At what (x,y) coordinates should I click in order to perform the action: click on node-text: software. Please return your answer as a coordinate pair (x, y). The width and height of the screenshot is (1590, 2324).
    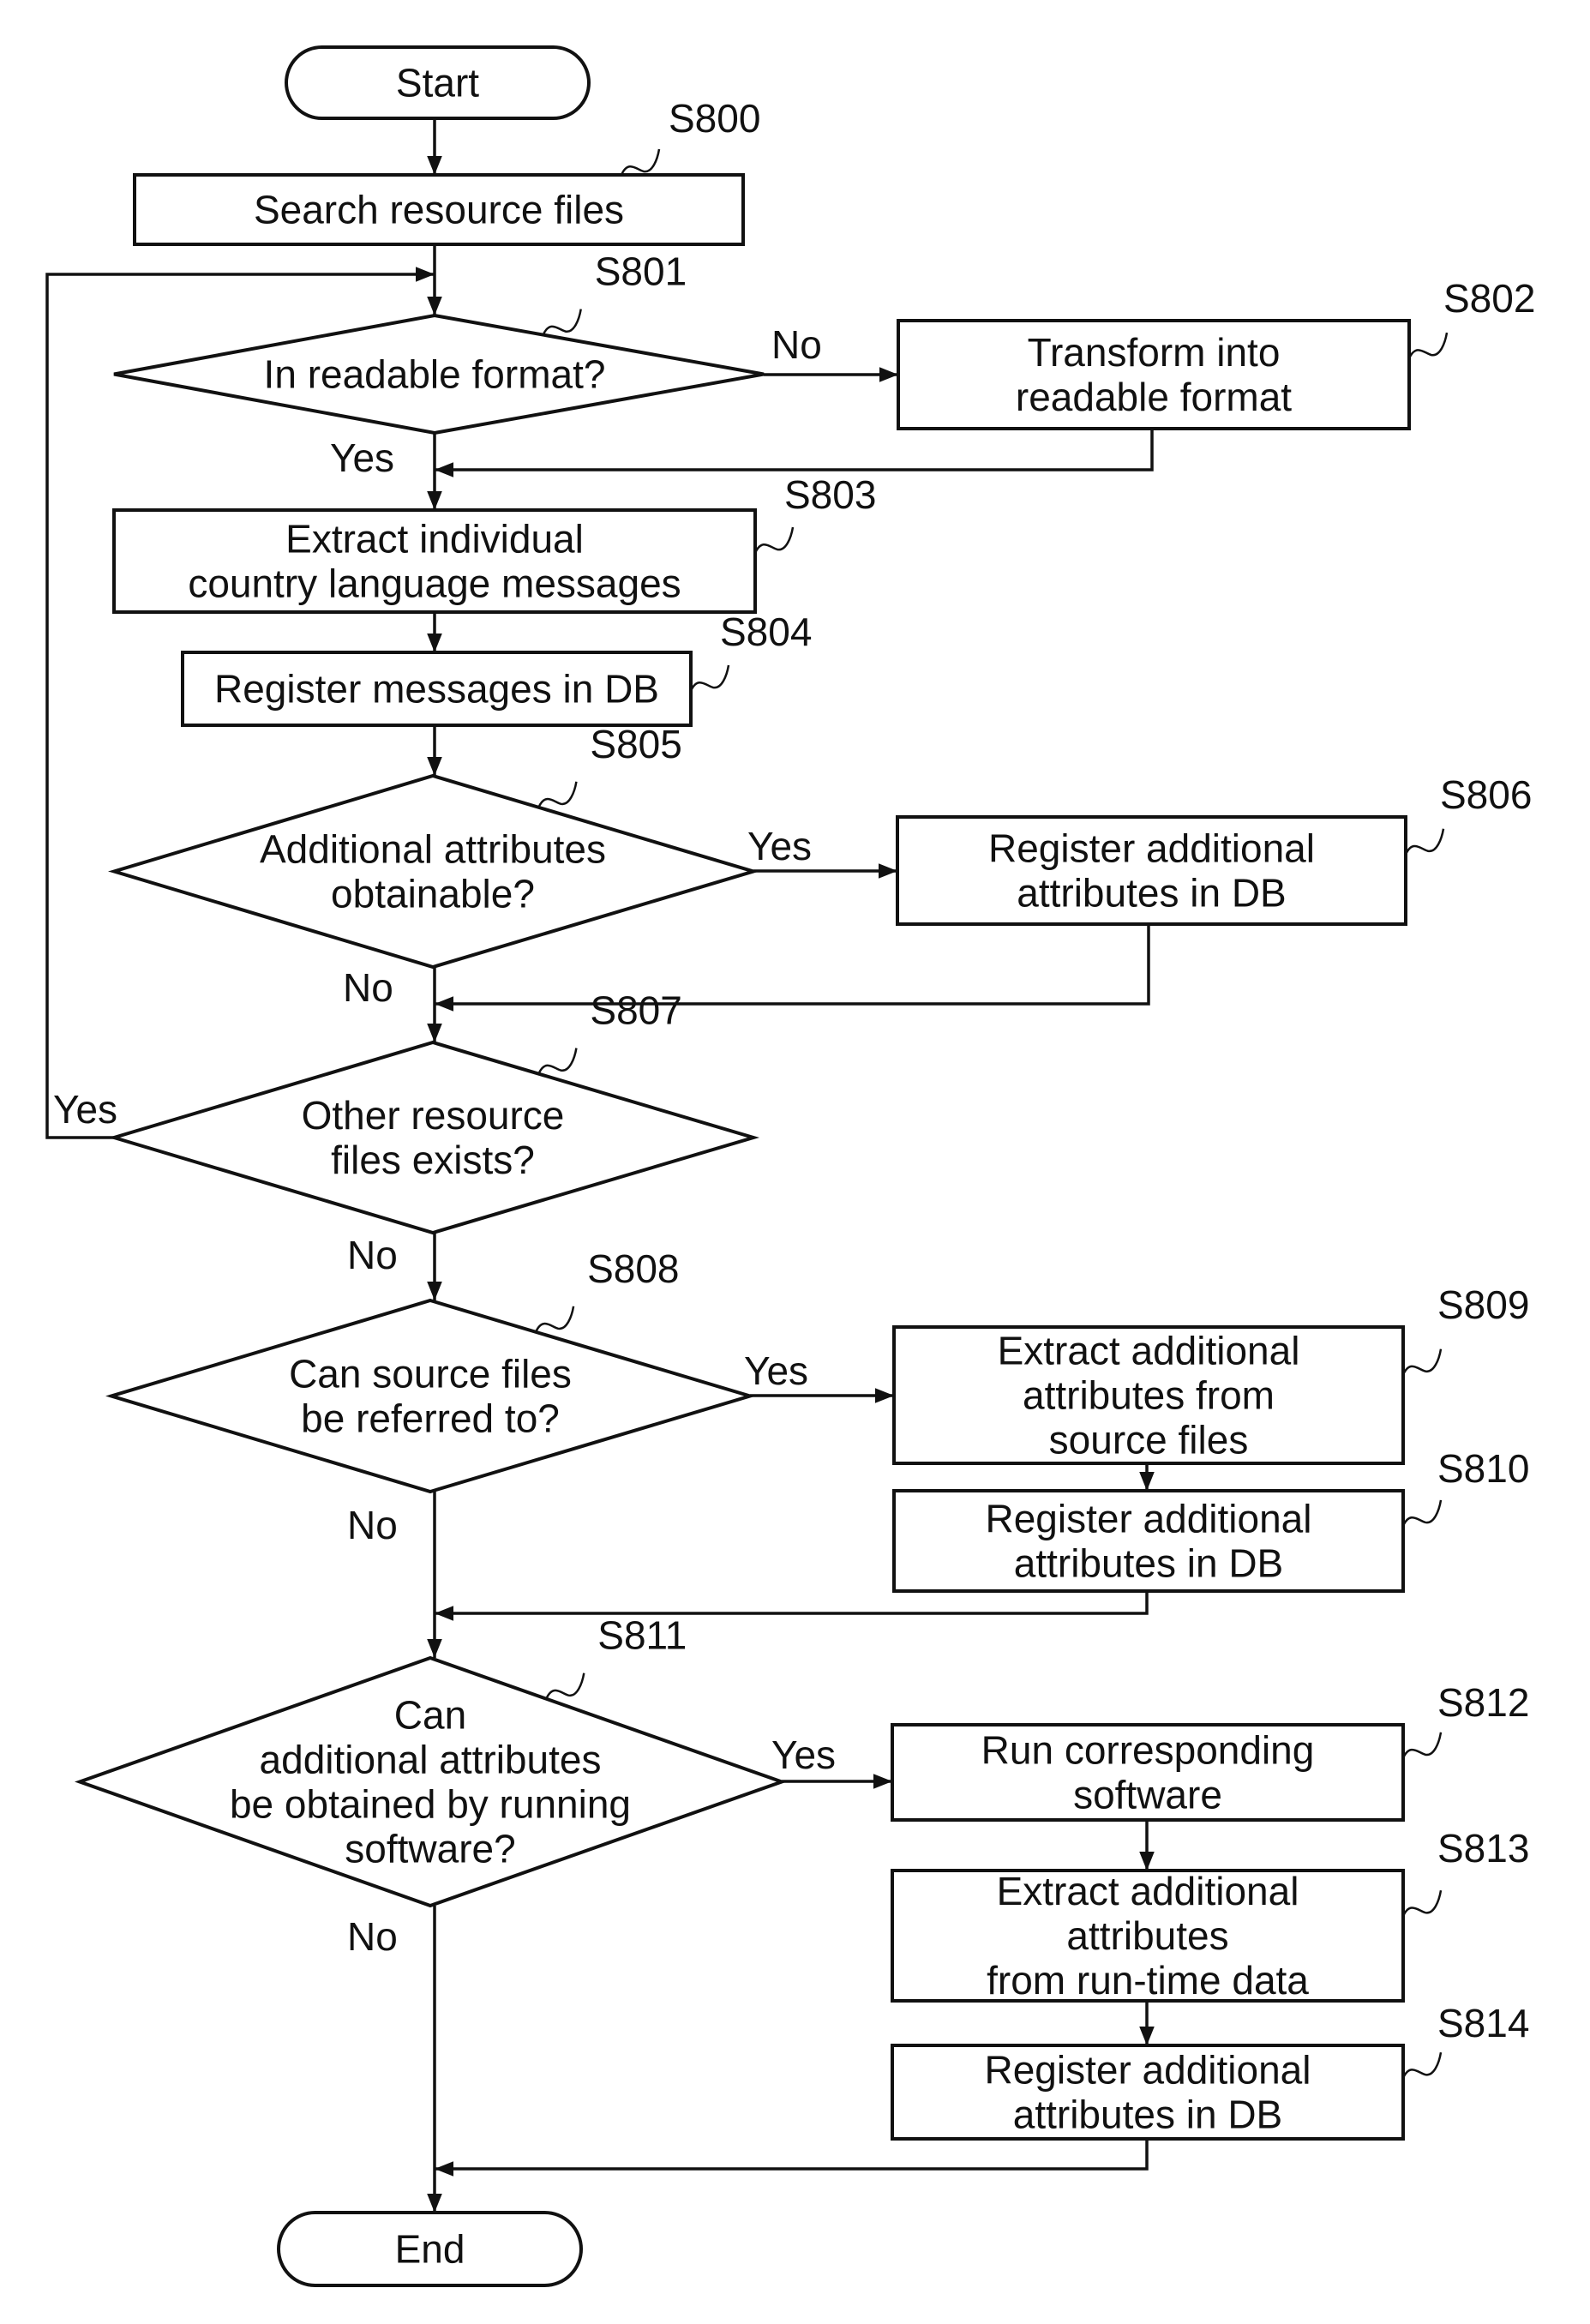
    Looking at the image, I should click on (1147, 1795).